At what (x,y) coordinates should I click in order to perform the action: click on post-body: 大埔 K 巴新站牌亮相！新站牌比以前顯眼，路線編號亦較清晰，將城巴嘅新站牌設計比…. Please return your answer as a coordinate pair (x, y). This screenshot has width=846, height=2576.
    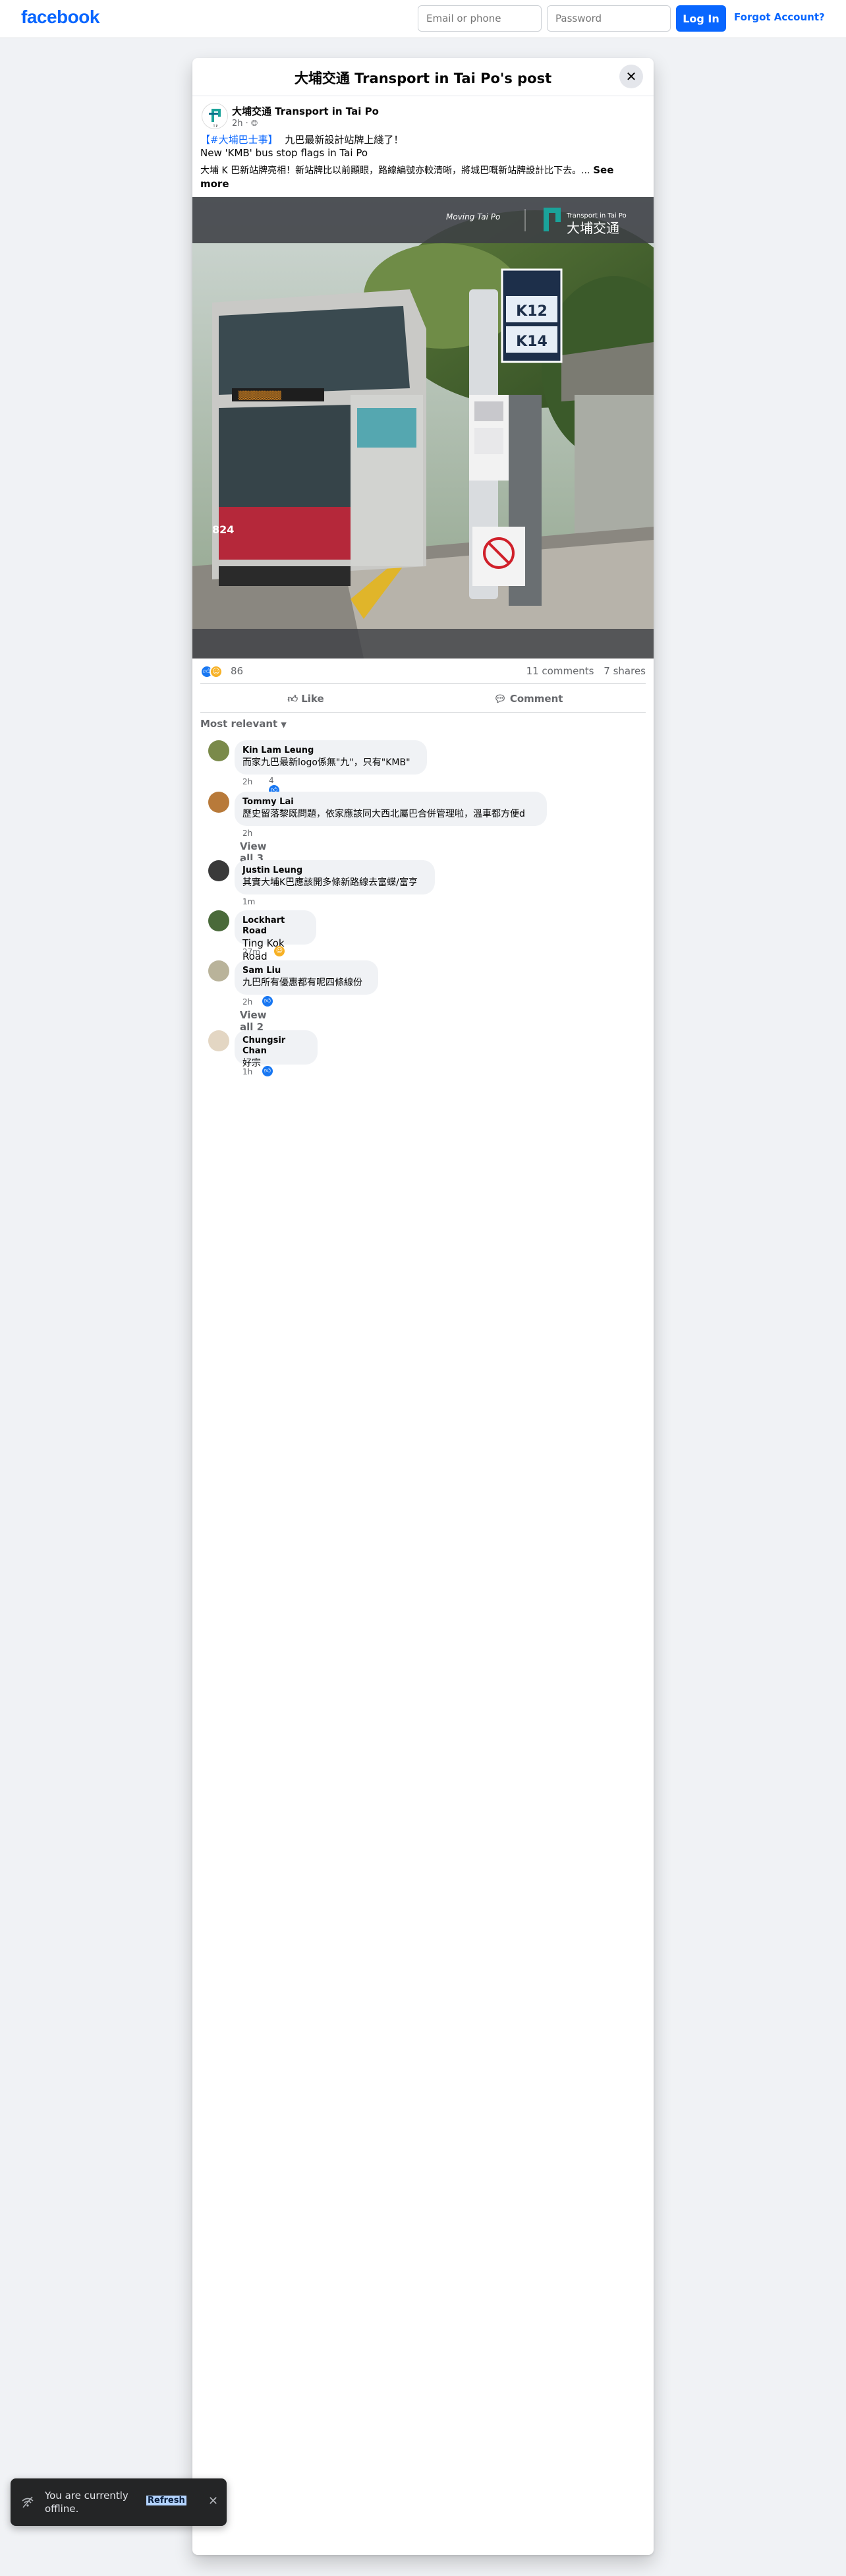
    Looking at the image, I should click on (395, 170).